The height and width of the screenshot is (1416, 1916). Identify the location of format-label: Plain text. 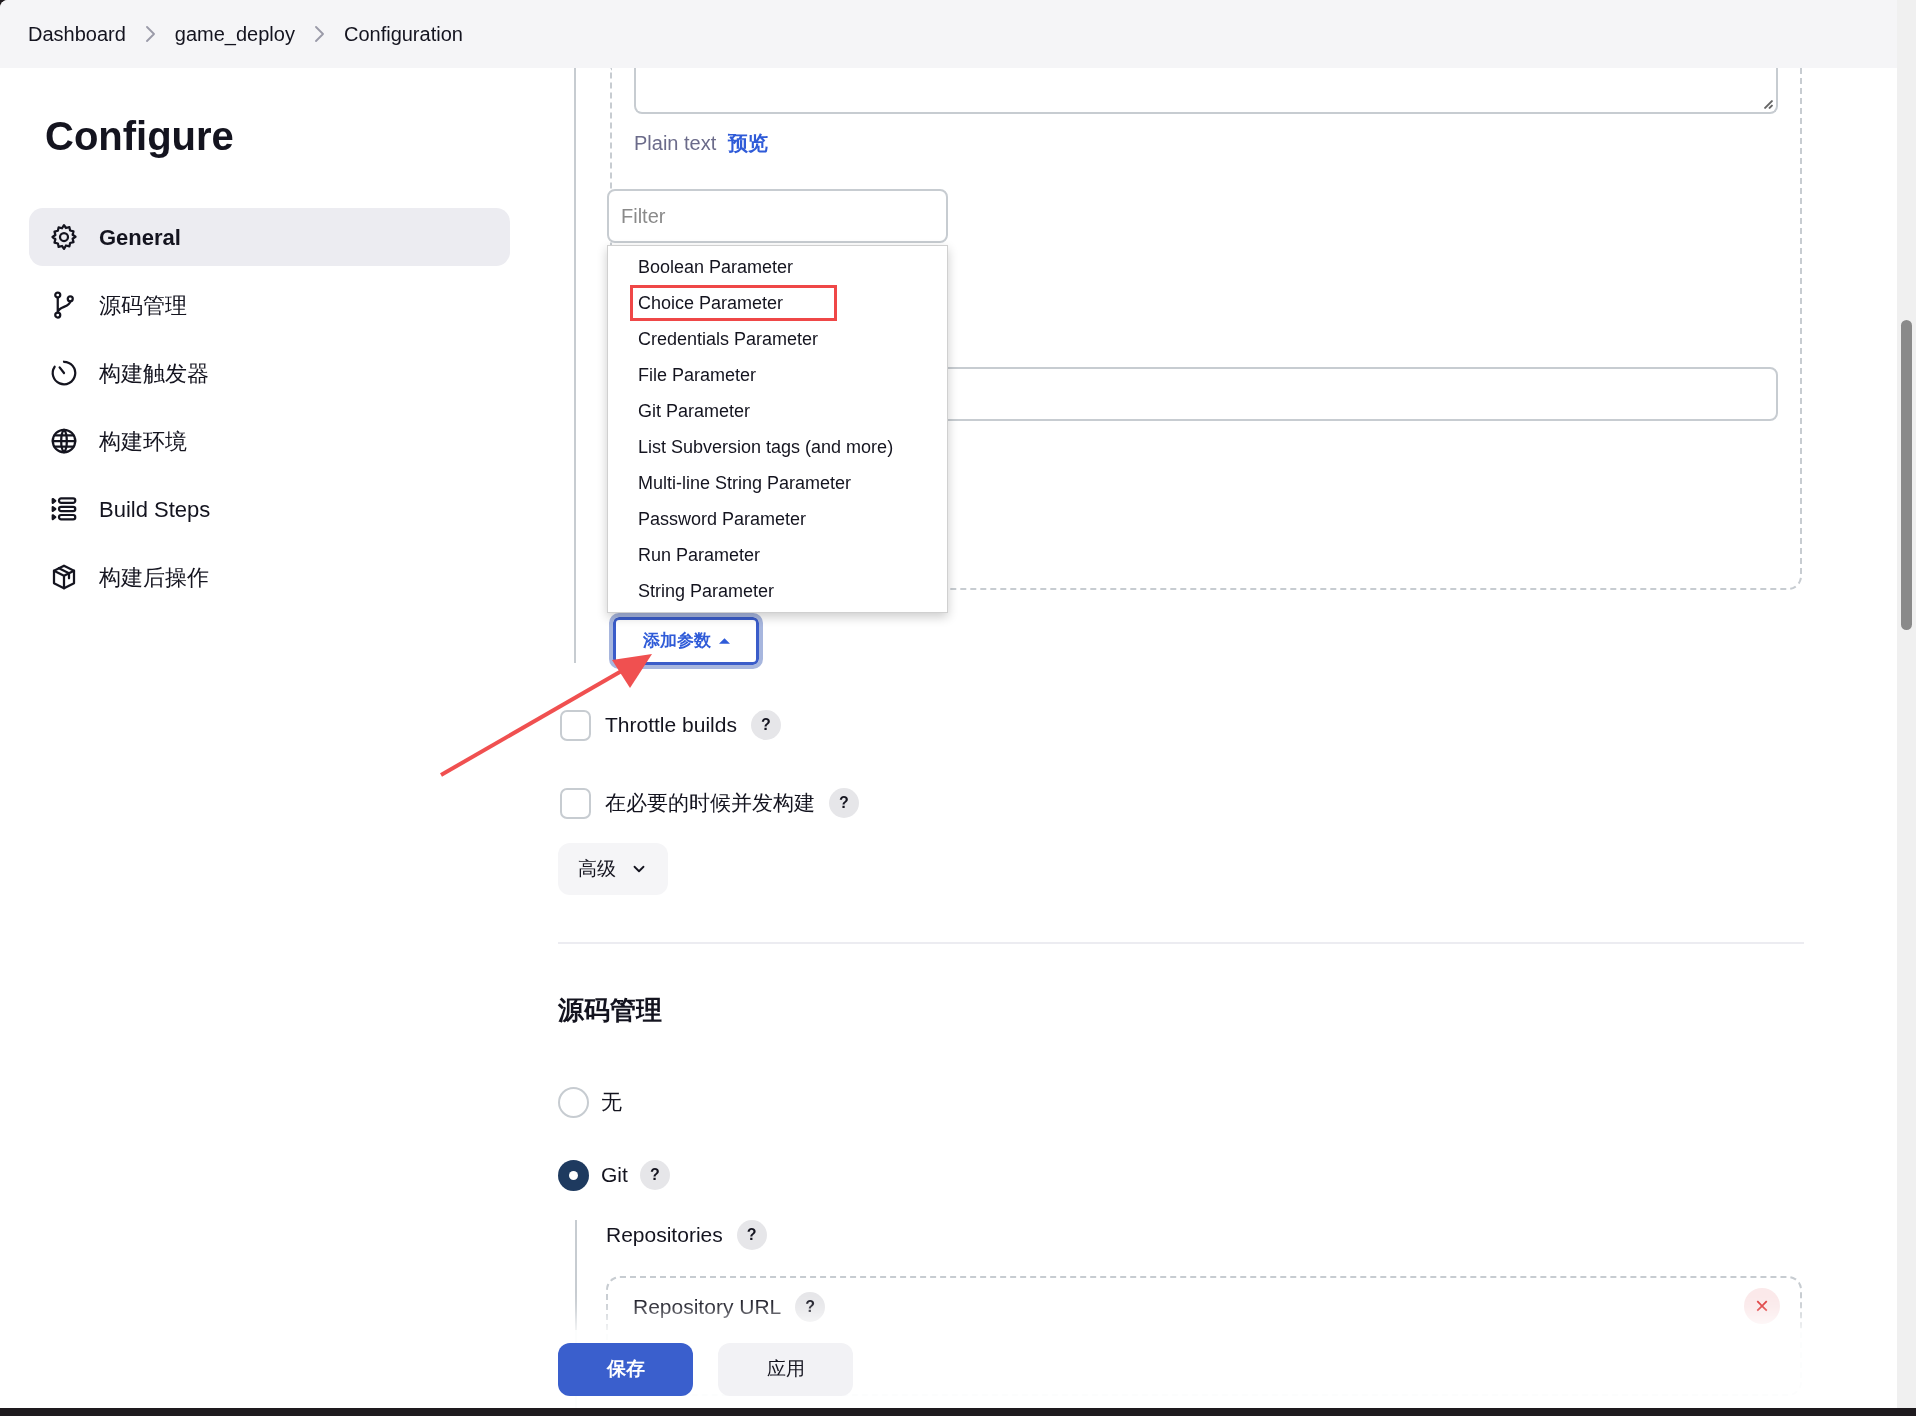
(675, 143).